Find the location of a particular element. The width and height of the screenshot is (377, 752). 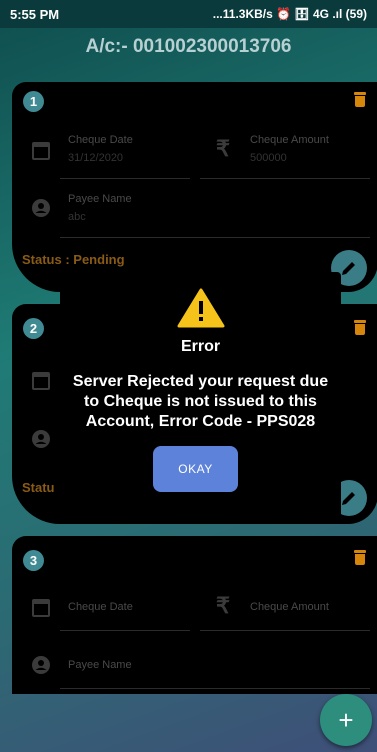

status-bar: 5:55 PM ...11.3KB/s ⏰ 🗄 4G .ıl (59) is located at coordinates (188, 14).